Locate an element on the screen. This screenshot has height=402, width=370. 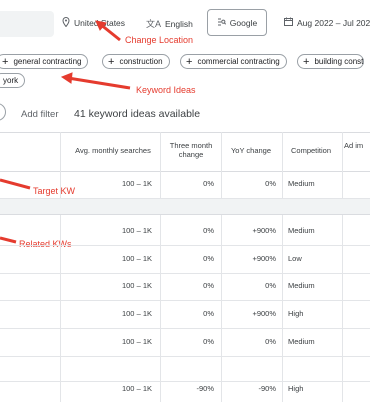
table-row: 100 – 1K -90% -90% High is located at coordinates (185, 373).